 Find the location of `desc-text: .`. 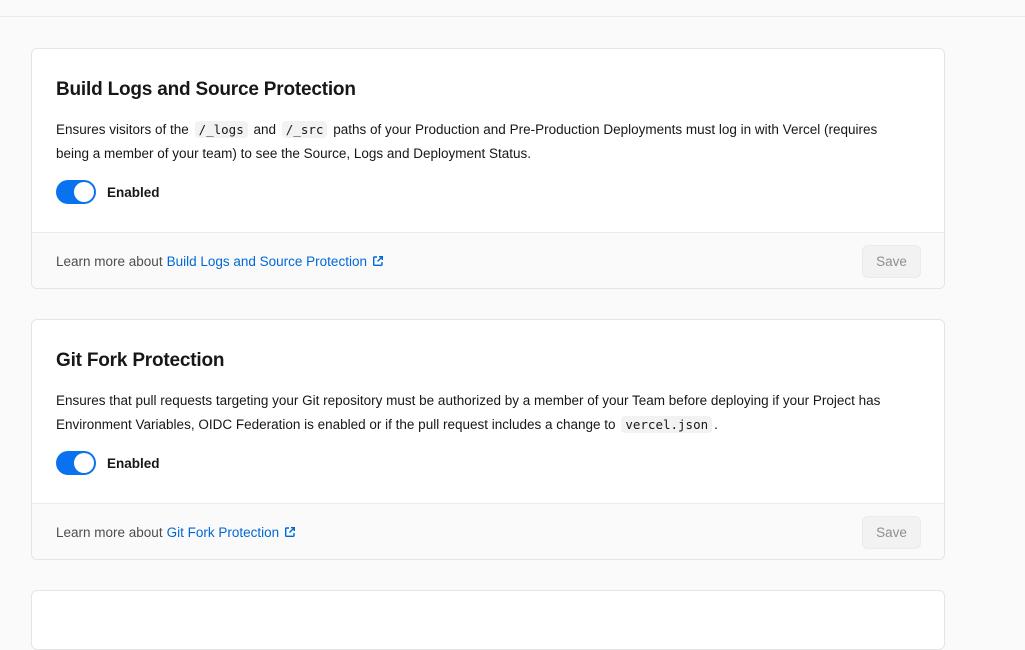

desc-text: . is located at coordinates (716, 424).